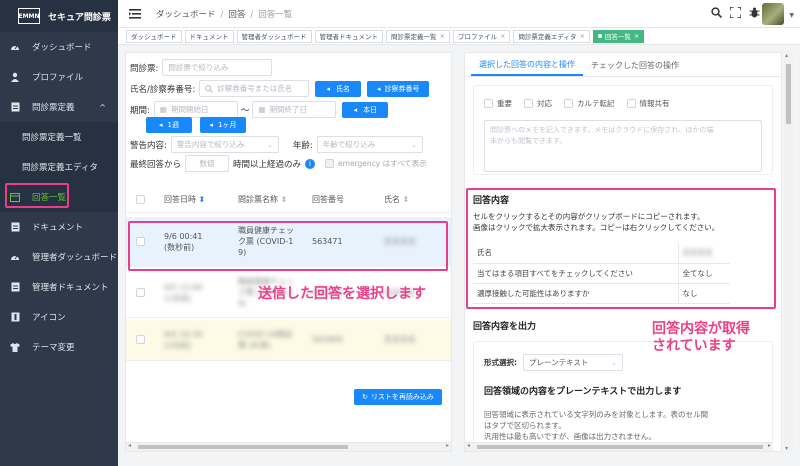 The height and width of the screenshot is (466, 800). I want to click on sidebar-item-profile: プロファイル, so click(59, 77).